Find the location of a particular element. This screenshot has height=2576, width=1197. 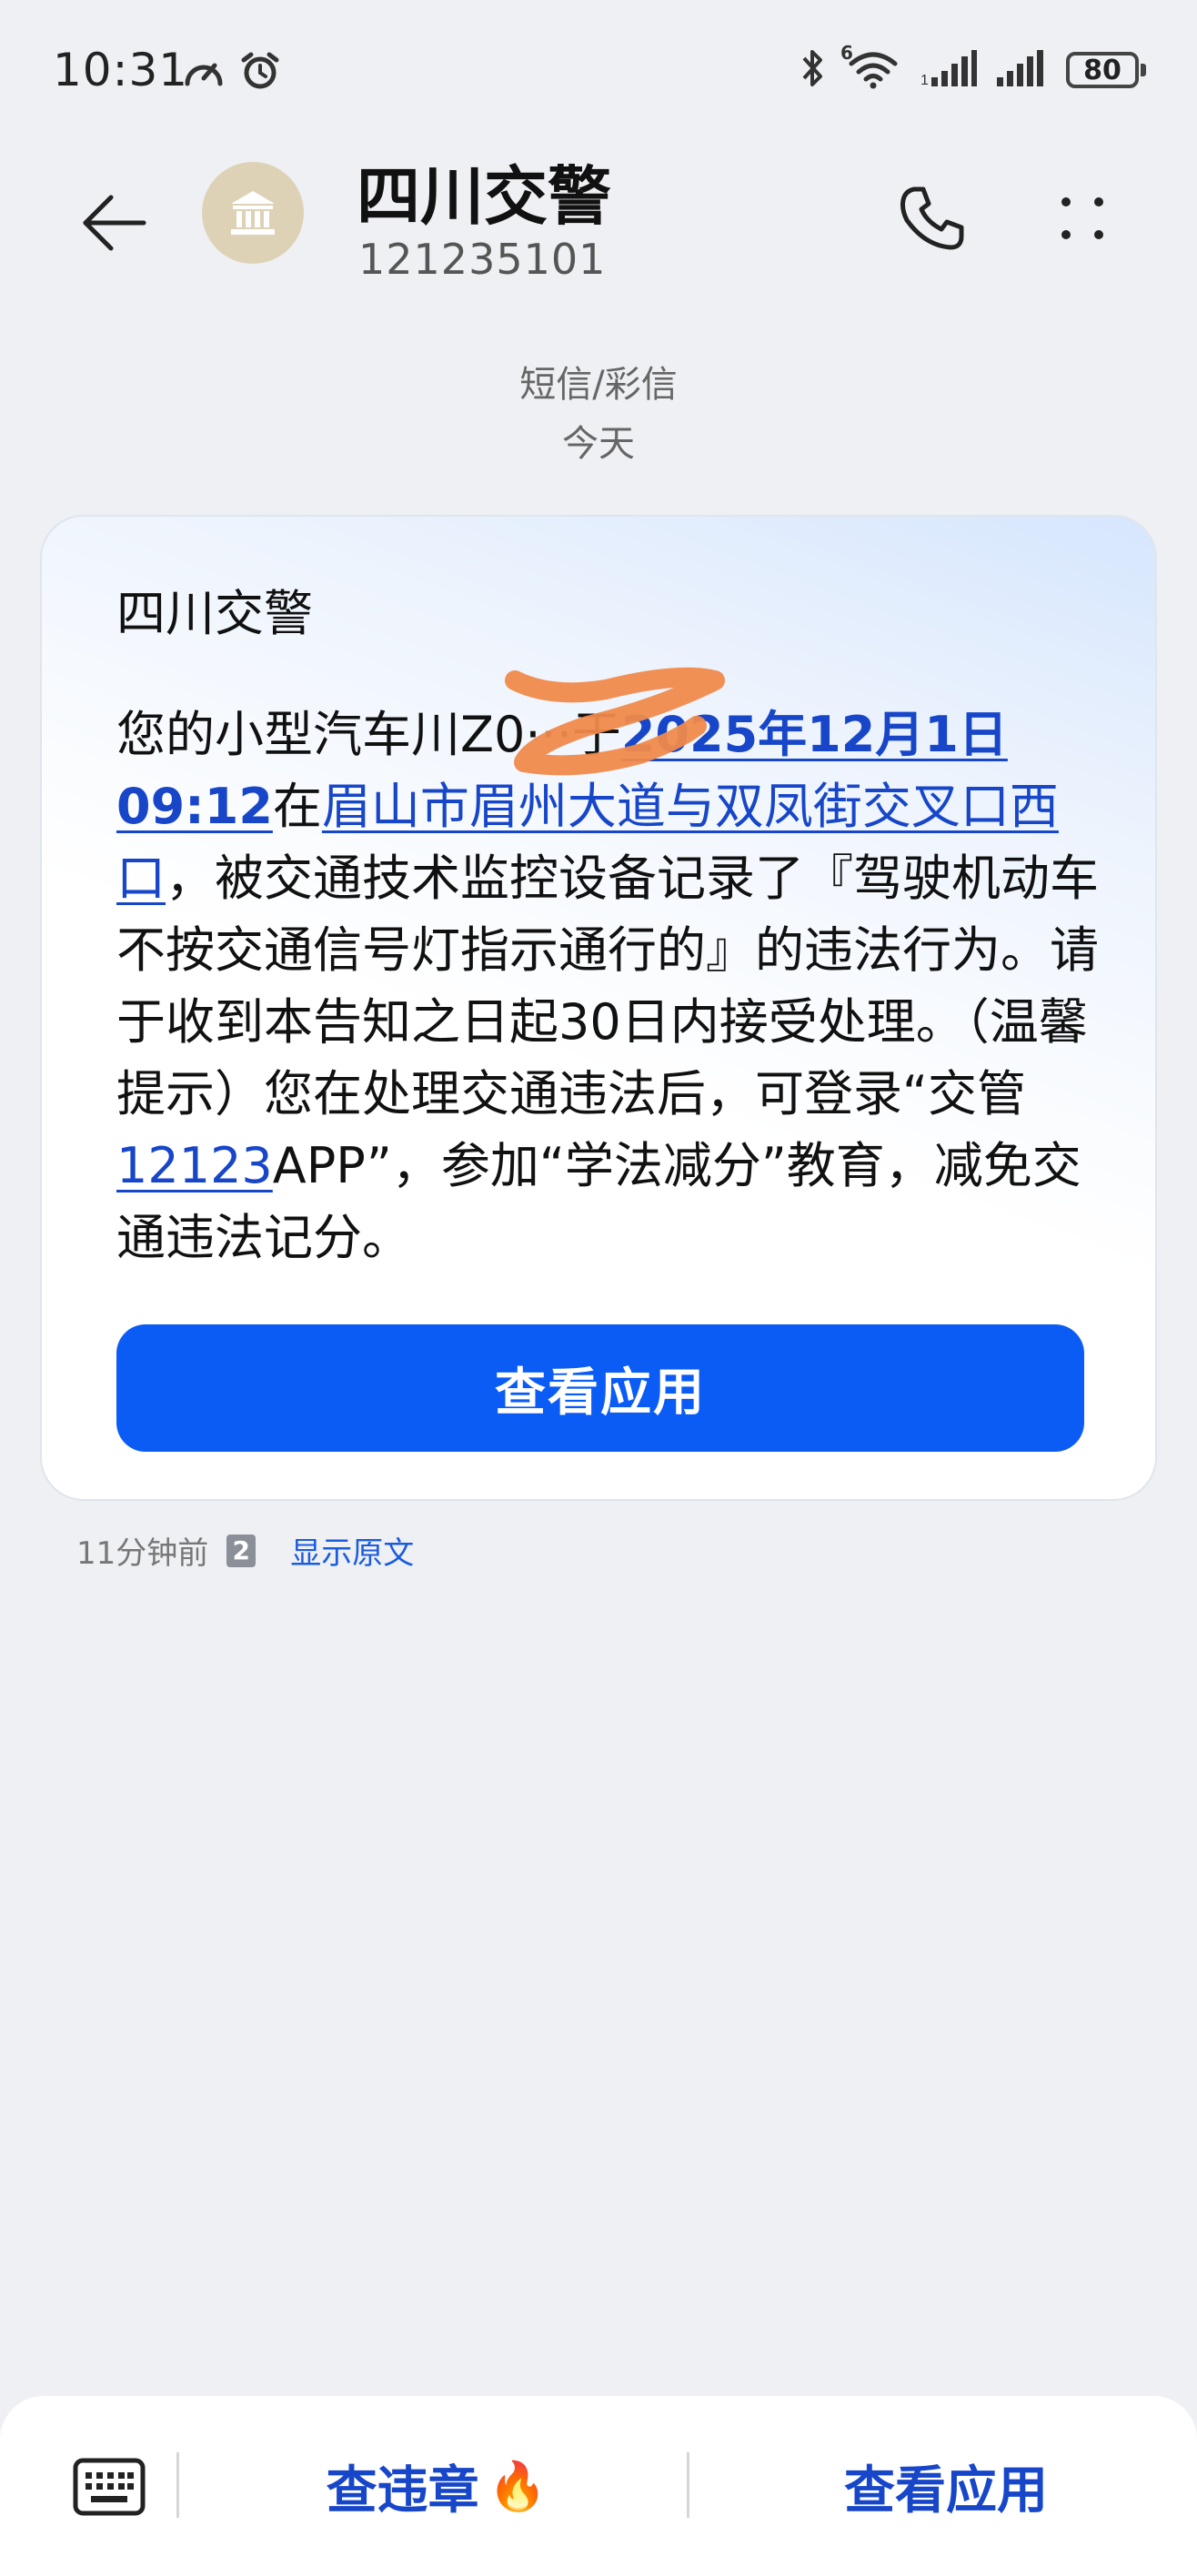

battery-level: 80 is located at coordinates (1102, 70).